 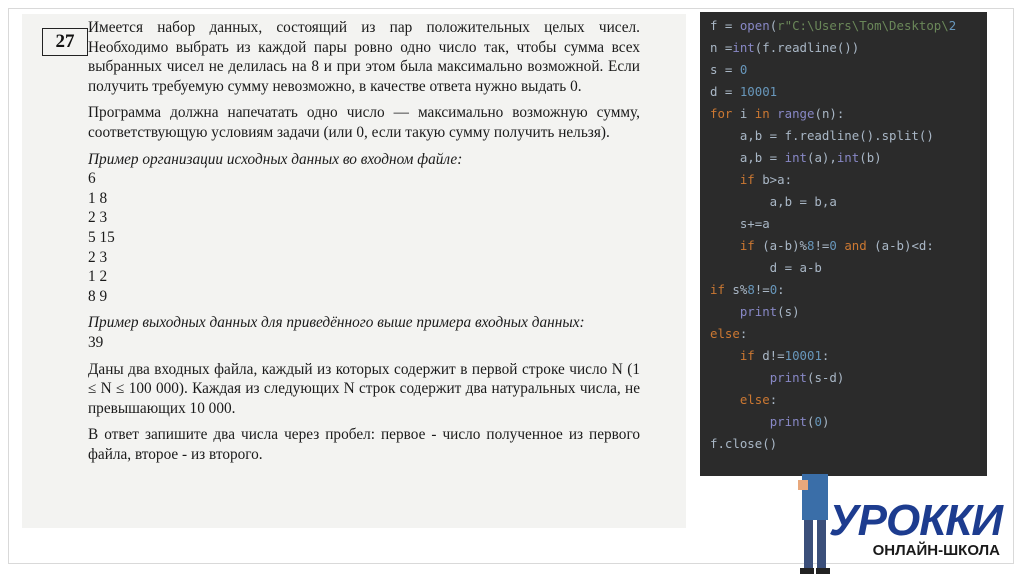 I want to click on code-line: f = open(r"C:\Users\Tom\Desktop\2, so click(x=833, y=26).